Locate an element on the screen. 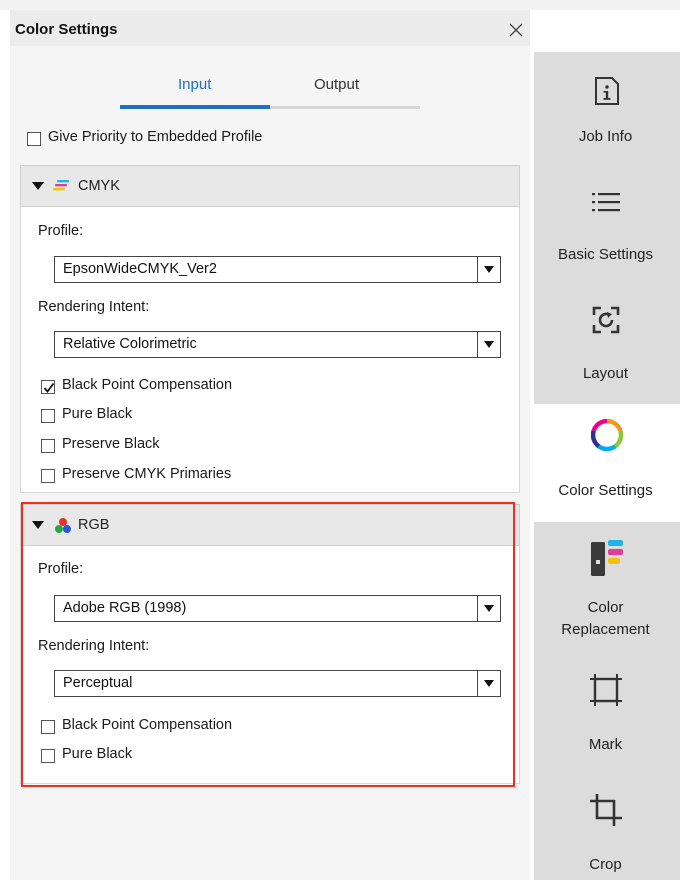  priority-label: Give Priority to Embedded Profile is located at coordinates (155, 137).